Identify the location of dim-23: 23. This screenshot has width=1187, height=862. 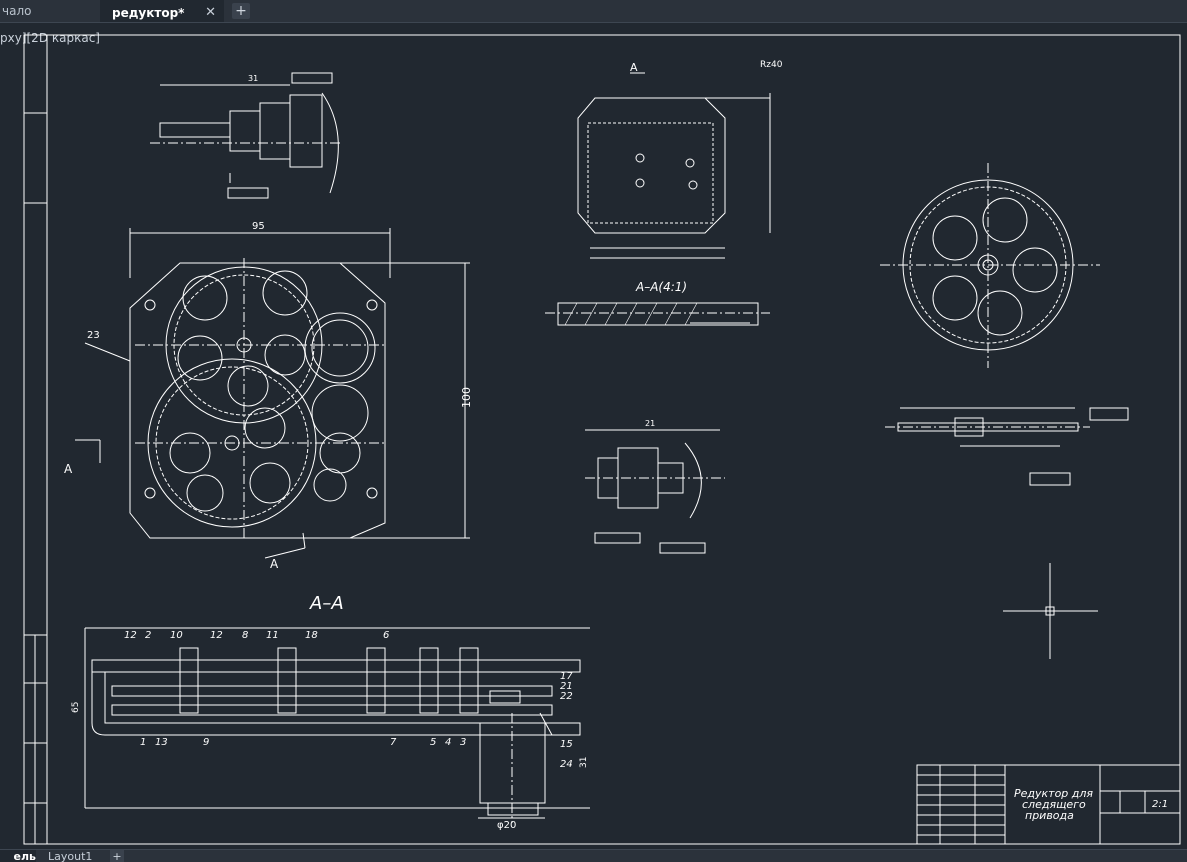
(93, 335).